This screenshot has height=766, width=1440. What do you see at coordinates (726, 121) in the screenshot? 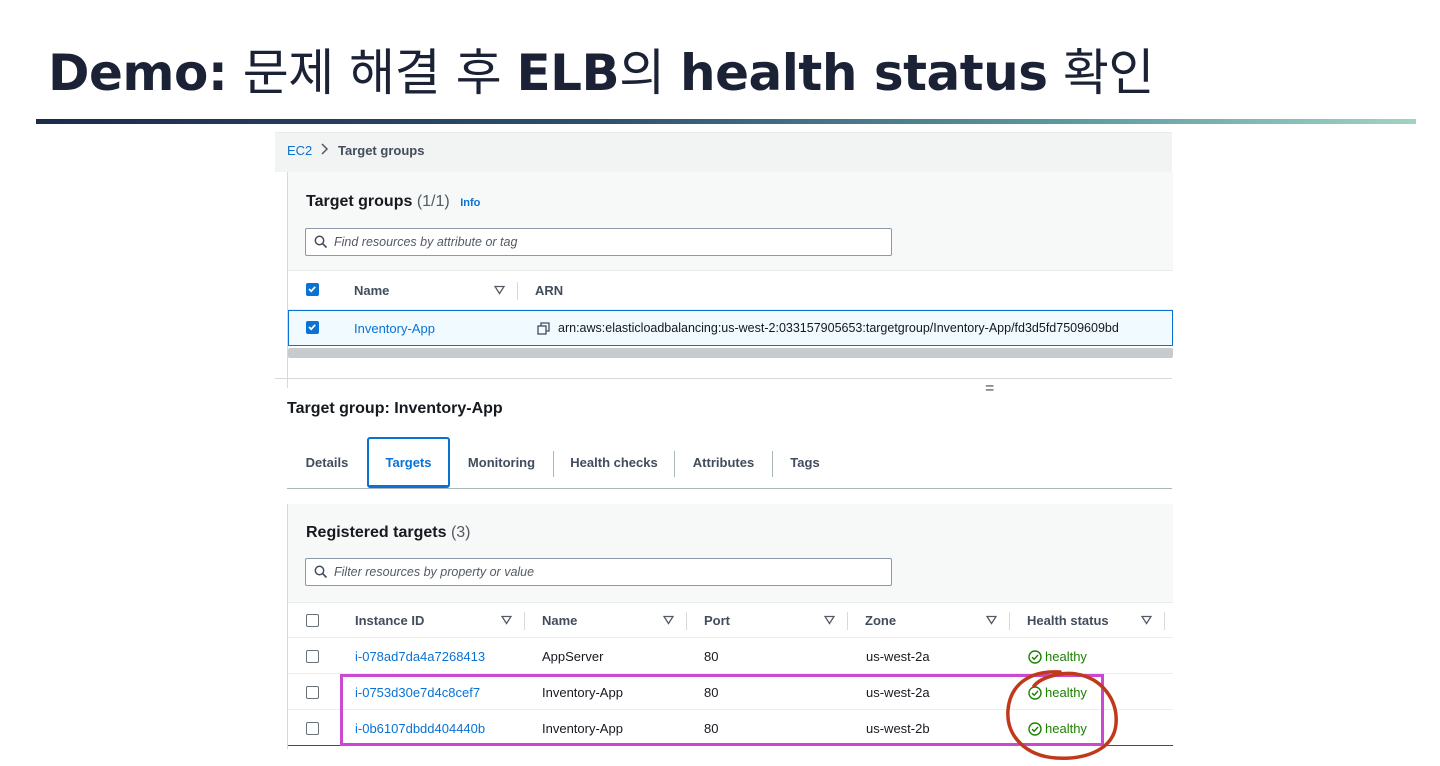
I see `title-divider` at bounding box center [726, 121].